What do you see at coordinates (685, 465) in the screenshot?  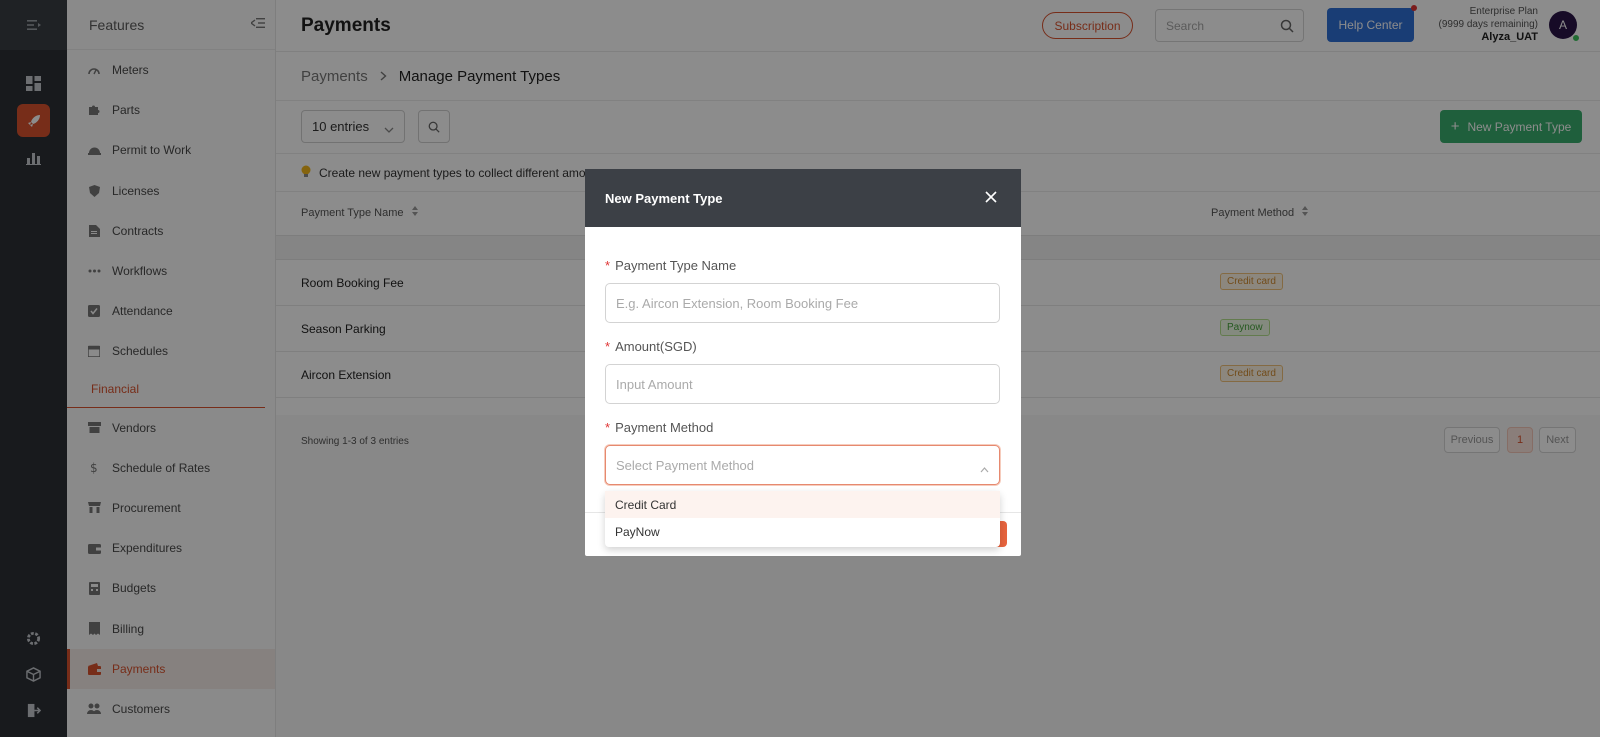 I see `select-placeholder: Select Payment Method` at bounding box center [685, 465].